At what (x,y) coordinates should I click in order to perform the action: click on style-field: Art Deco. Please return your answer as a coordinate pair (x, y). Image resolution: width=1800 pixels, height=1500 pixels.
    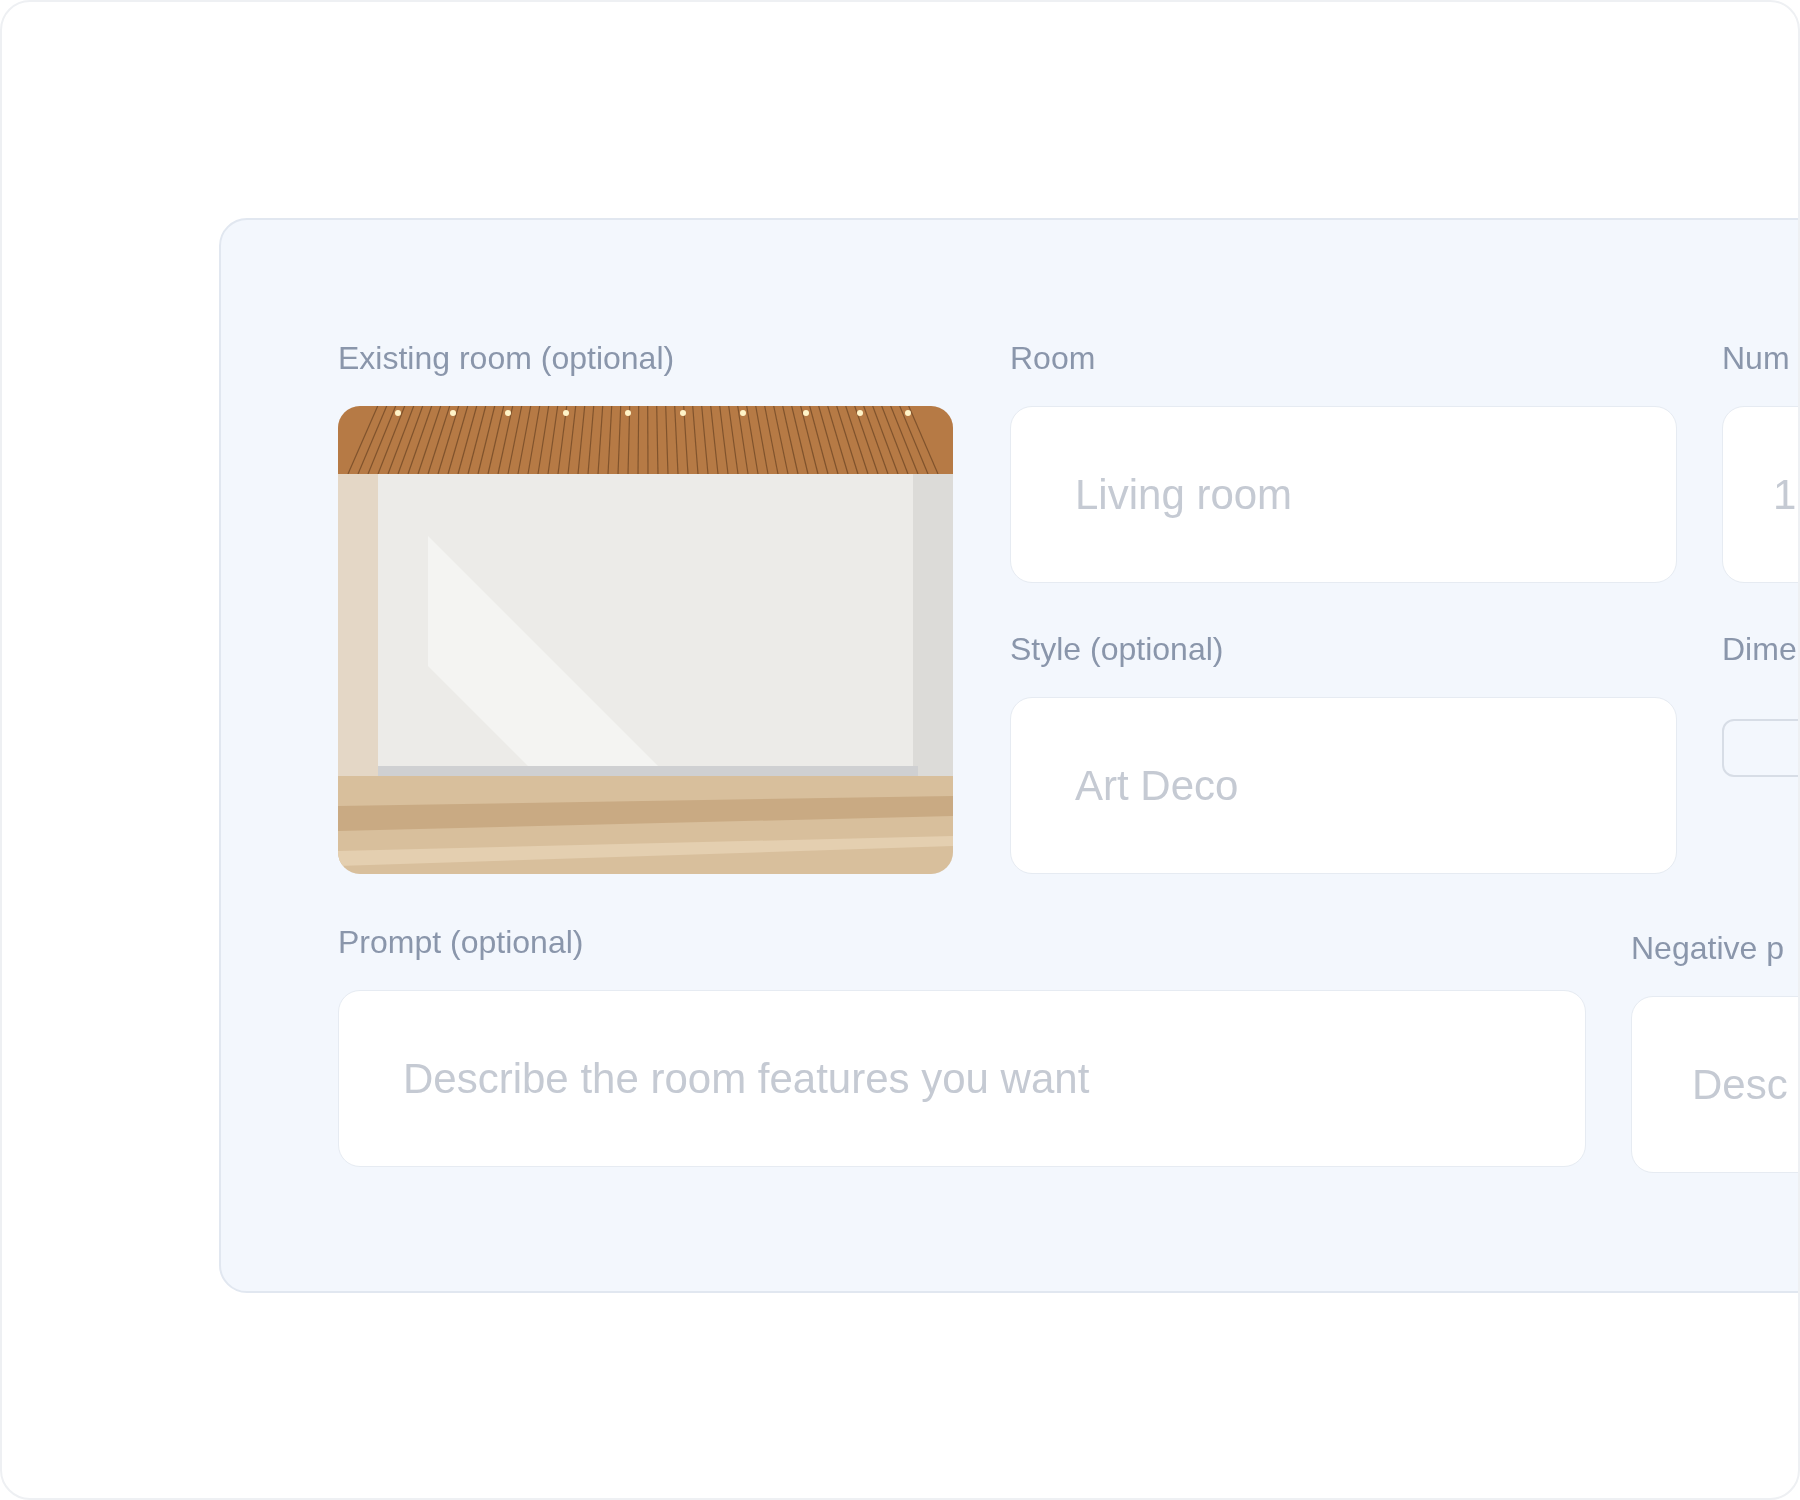
    Looking at the image, I should click on (1343, 785).